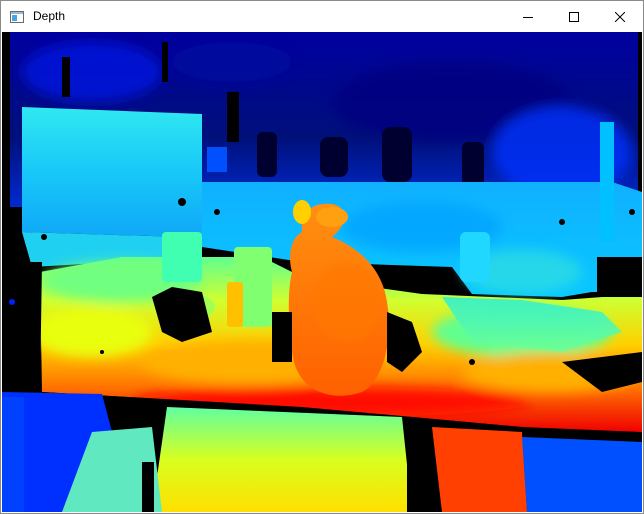  What do you see at coordinates (112, 172) in the screenshot?
I see `left-box-region` at bounding box center [112, 172].